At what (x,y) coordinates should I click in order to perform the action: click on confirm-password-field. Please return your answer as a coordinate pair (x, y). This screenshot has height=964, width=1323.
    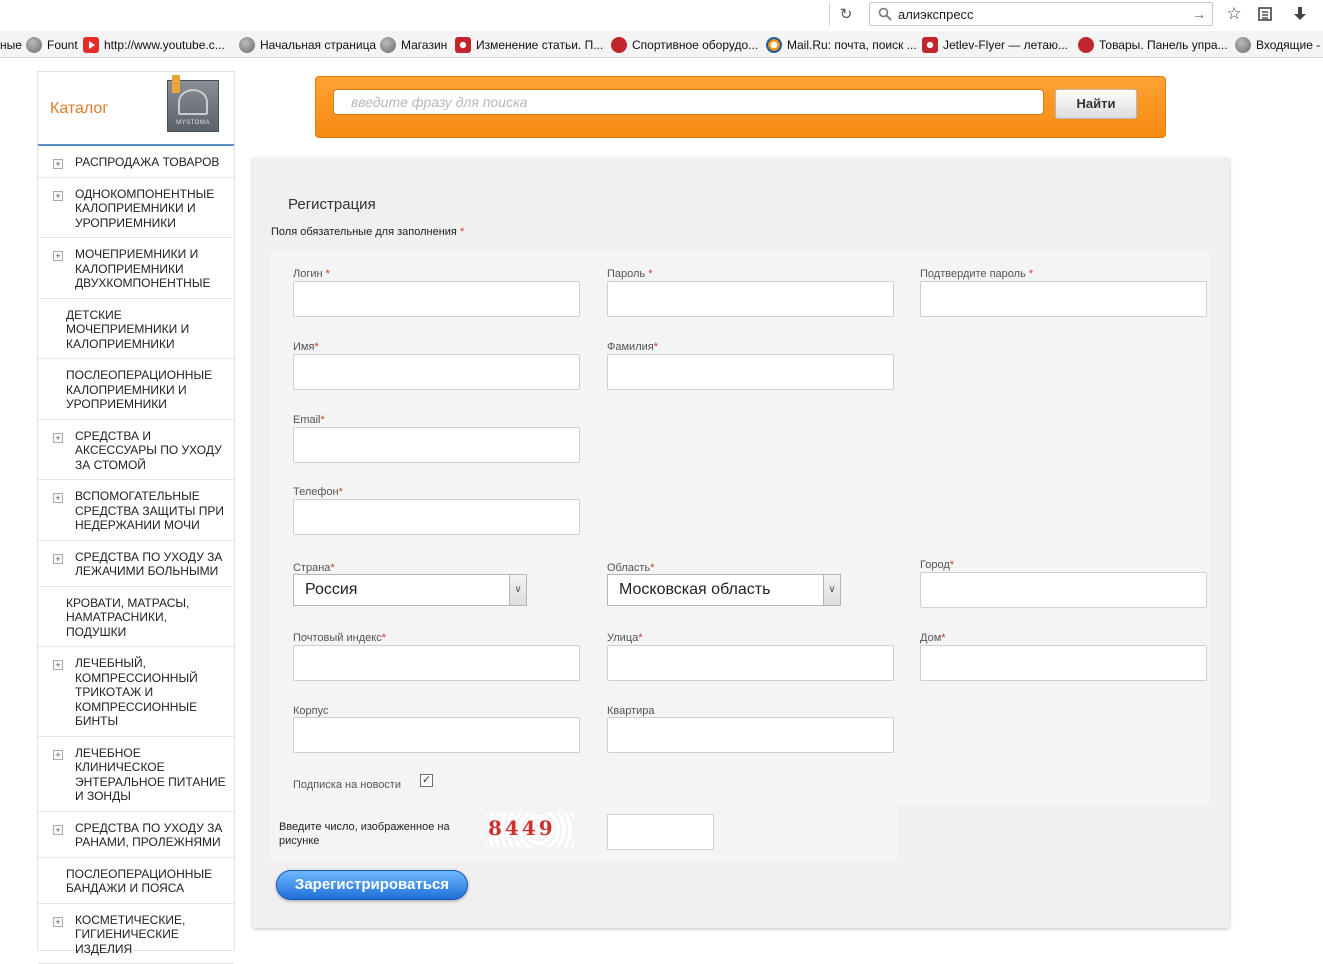
    Looking at the image, I should click on (1063, 299).